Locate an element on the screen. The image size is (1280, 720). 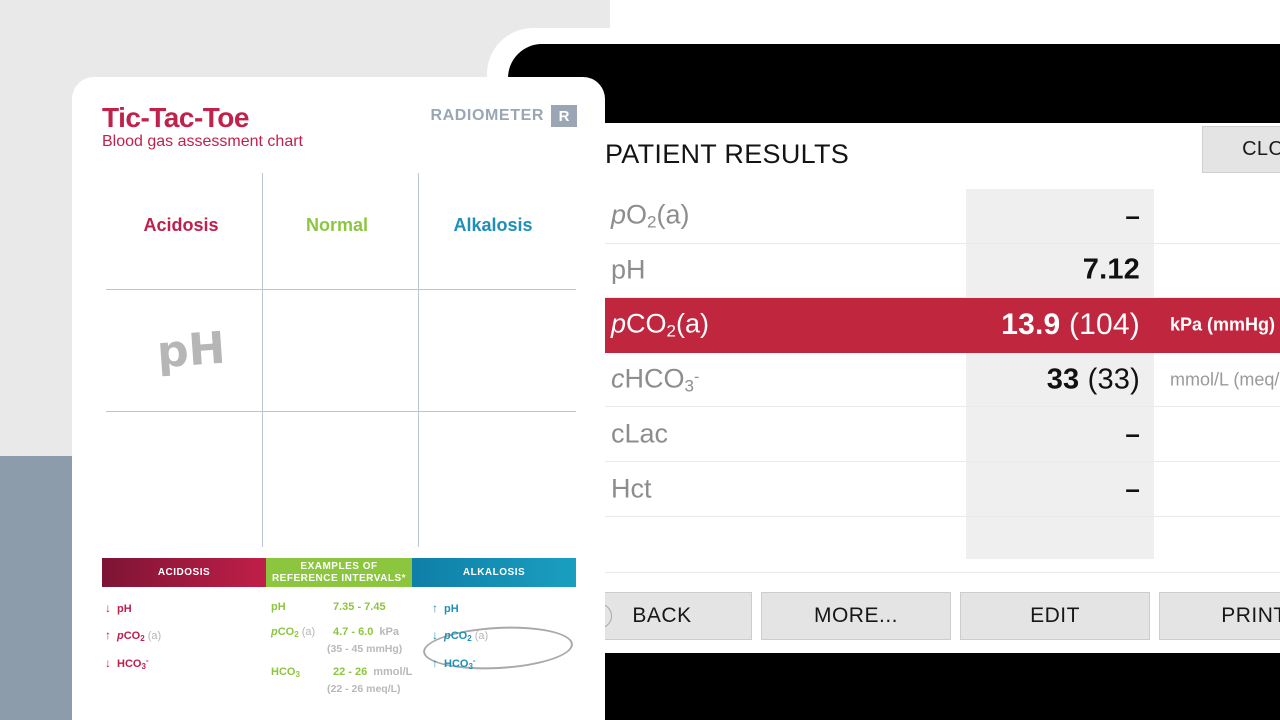
legend-column-alkalosis: ↑ pH ↓ pCO2 (a) ↑ HCO3- is located at coordinates (460, 642).